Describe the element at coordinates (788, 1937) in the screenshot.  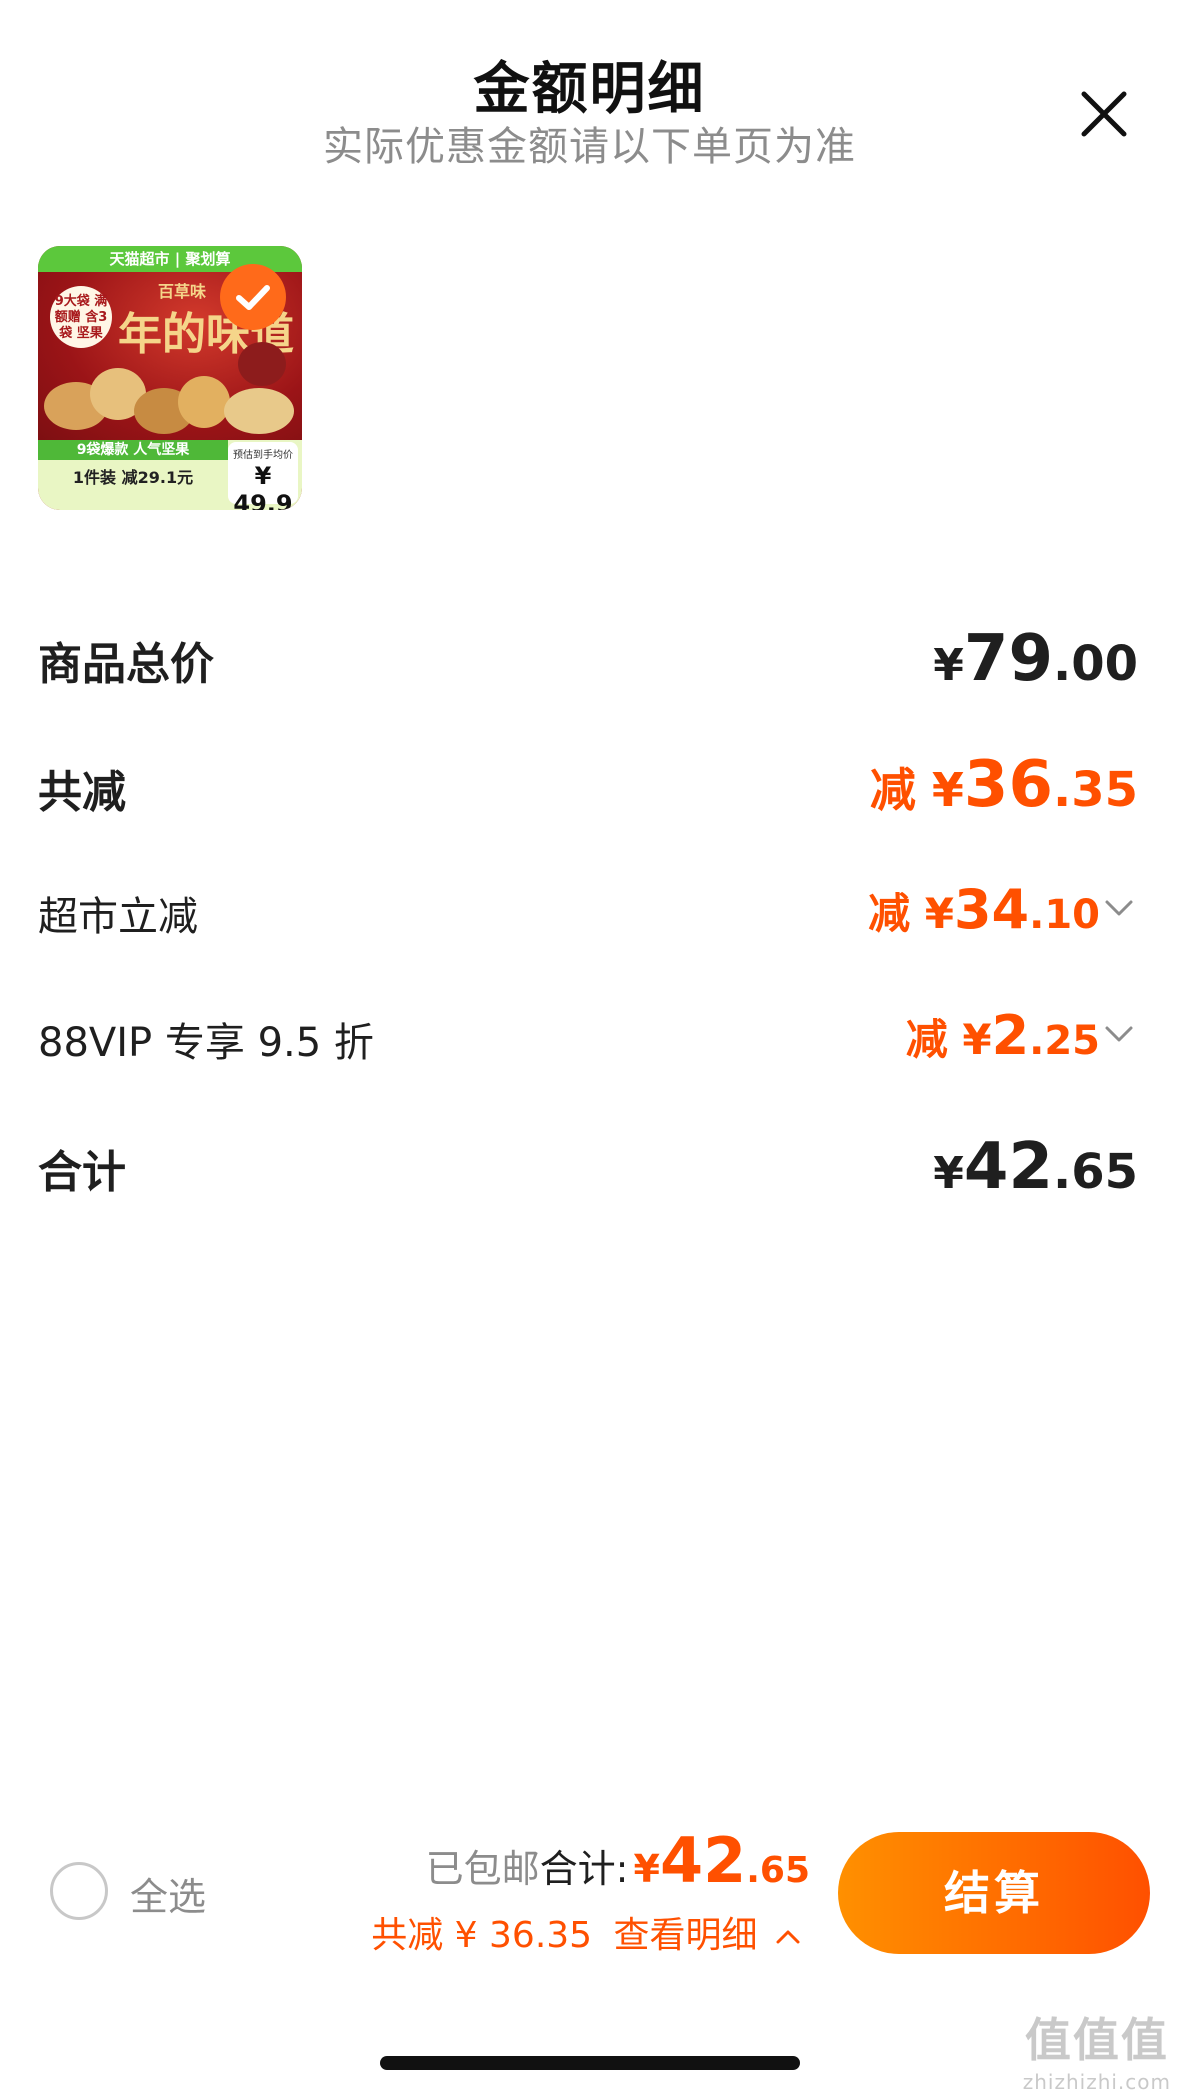
I see `chevron-up-icon` at that location.